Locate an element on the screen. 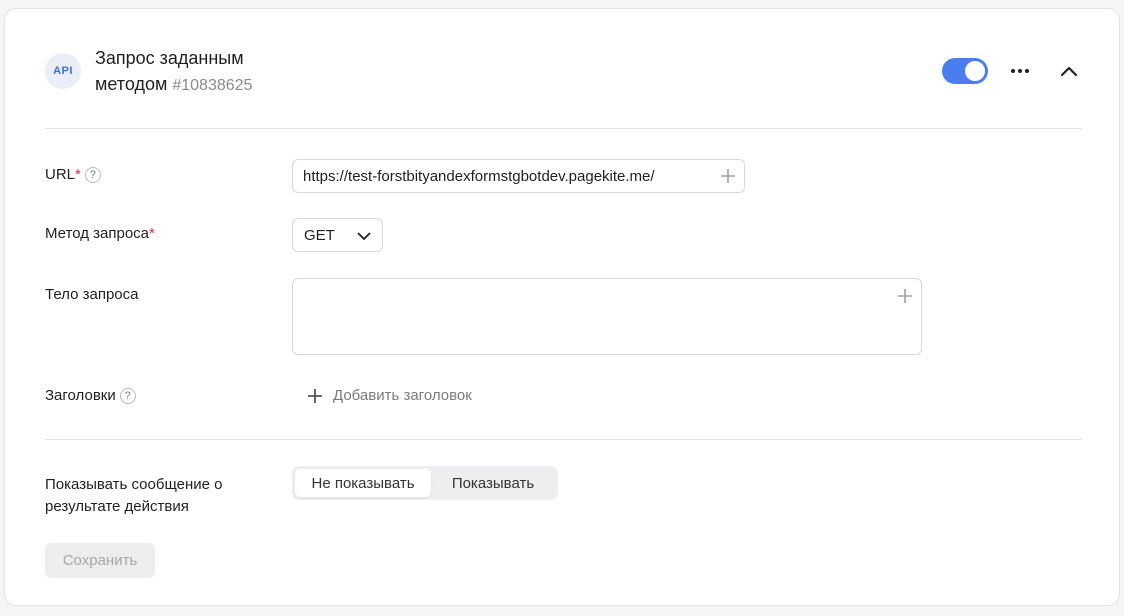 The width and height of the screenshot is (1124, 616). title-line1: Запрос заданным is located at coordinates (169, 58).